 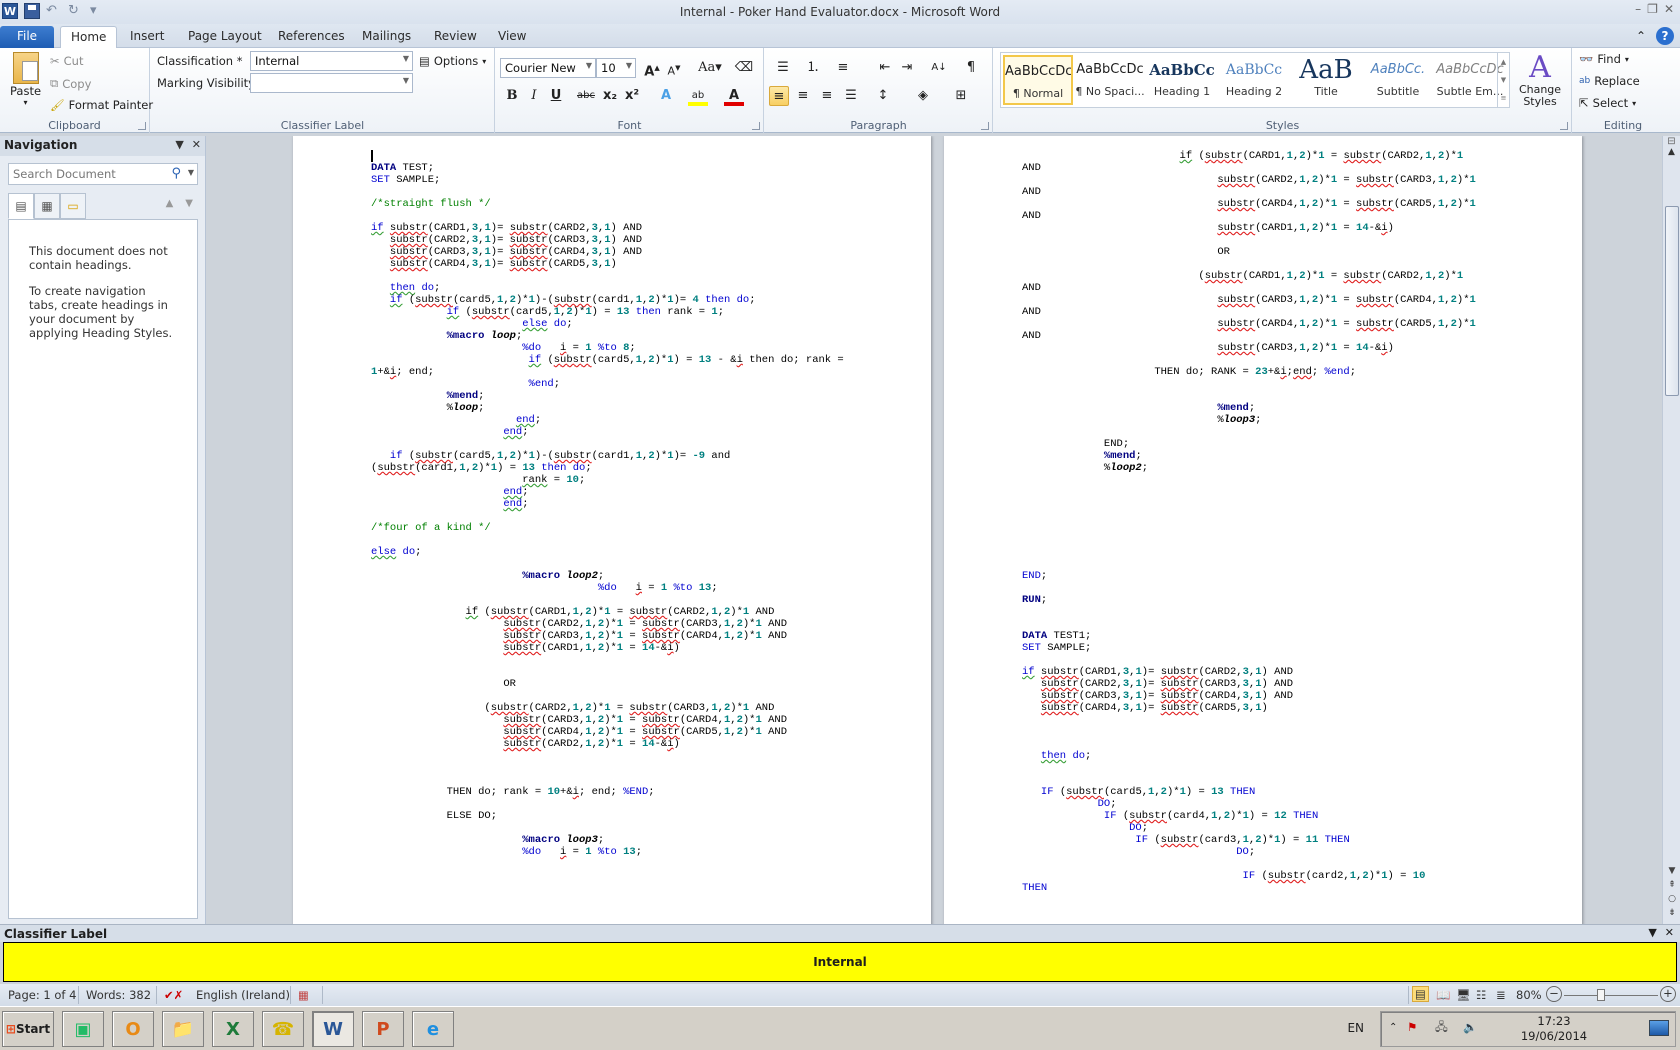 I want to click on search-icon: ⚲, so click(x=176, y=173).